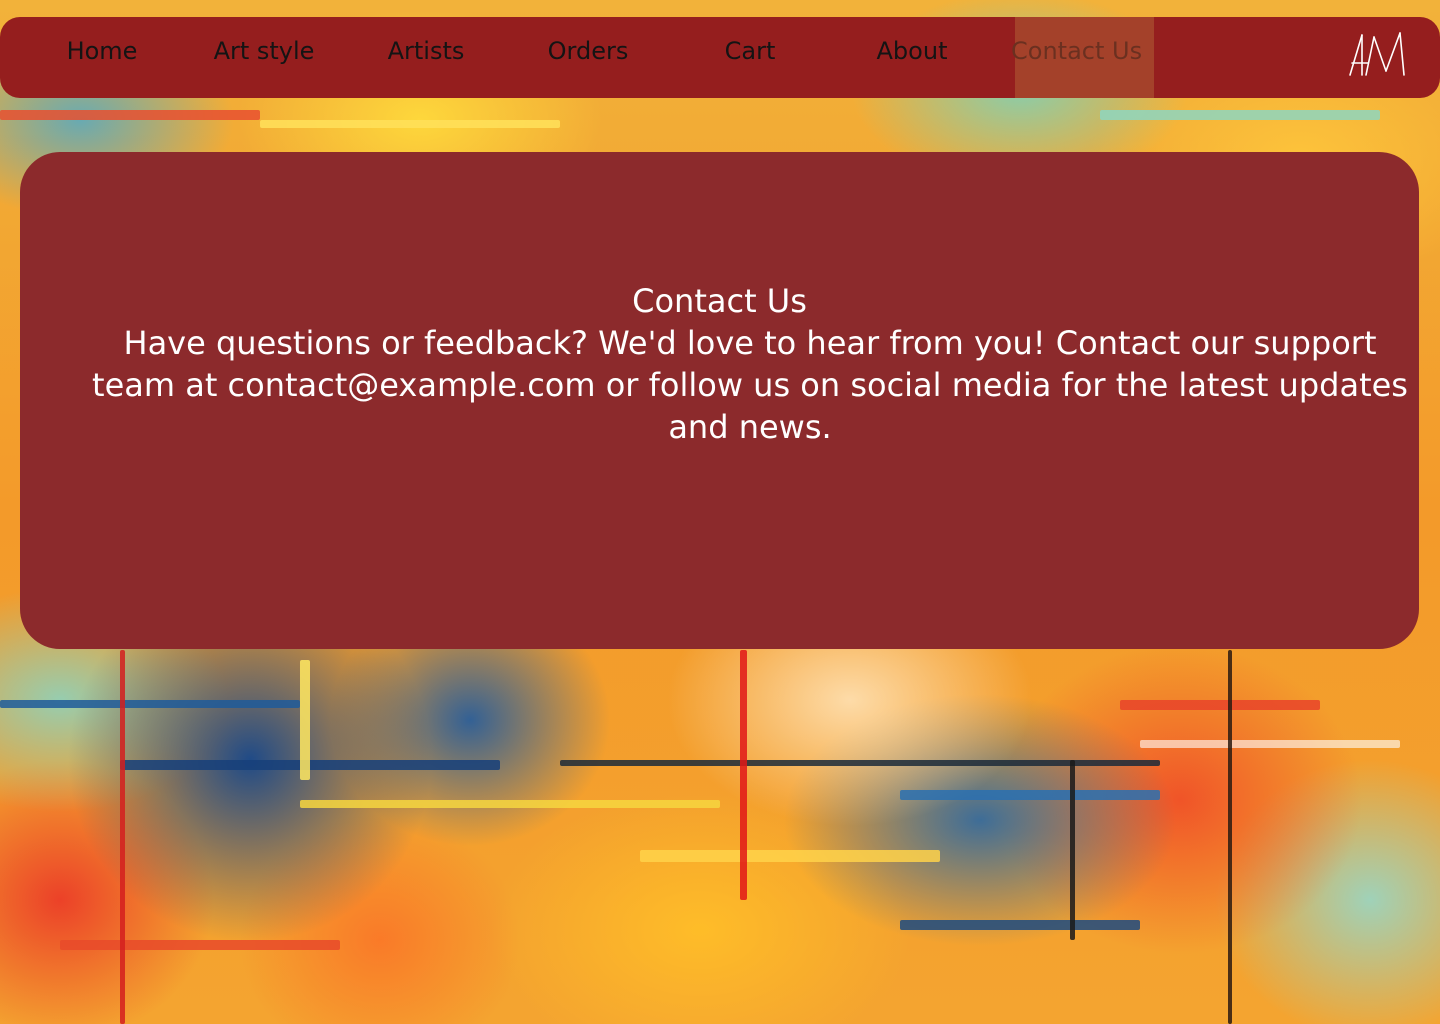 This screenshot has height=1024, width=1440. Describe the element at coordinates (750, 57) in the screenshot. I see `nav-item-cart: Cart` at that location.